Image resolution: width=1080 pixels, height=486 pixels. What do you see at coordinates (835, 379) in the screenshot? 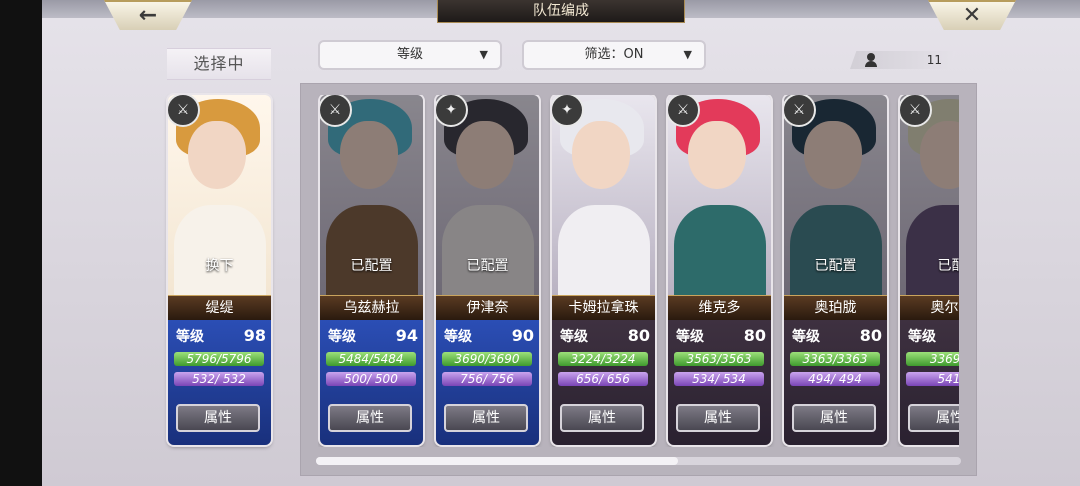
I see `sp-bar: 494/ 494` at bounding box center [835, 379].